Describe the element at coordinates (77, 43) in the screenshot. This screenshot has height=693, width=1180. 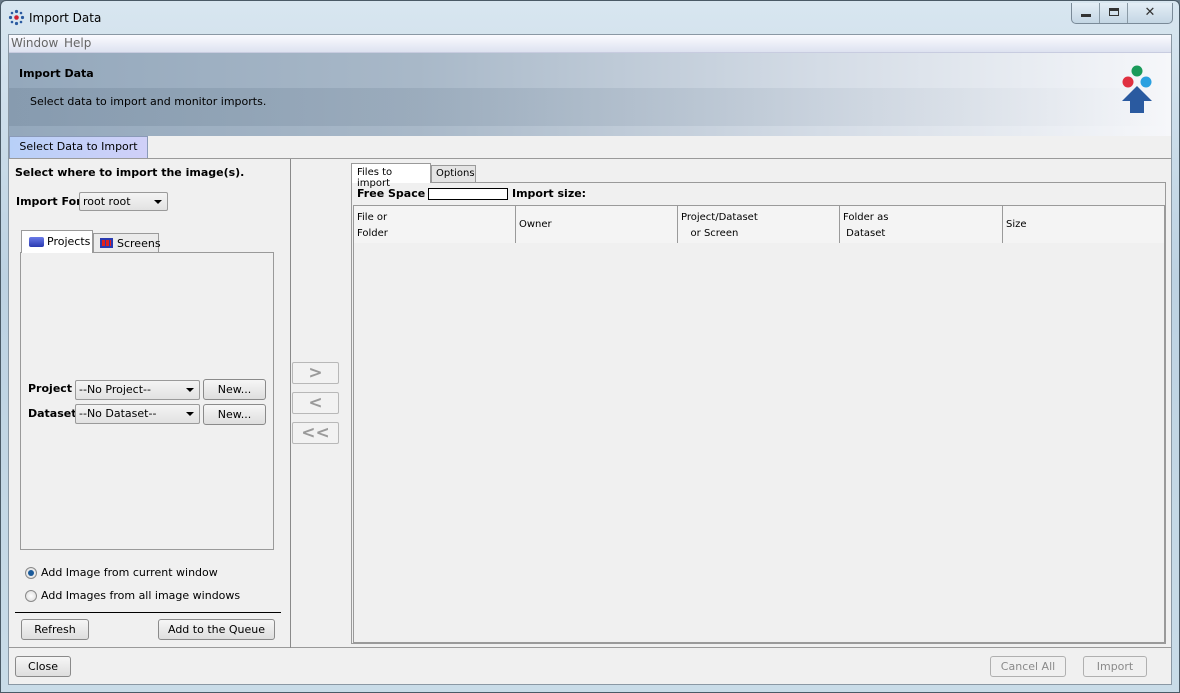
I see `menu-help: Help` at that location.